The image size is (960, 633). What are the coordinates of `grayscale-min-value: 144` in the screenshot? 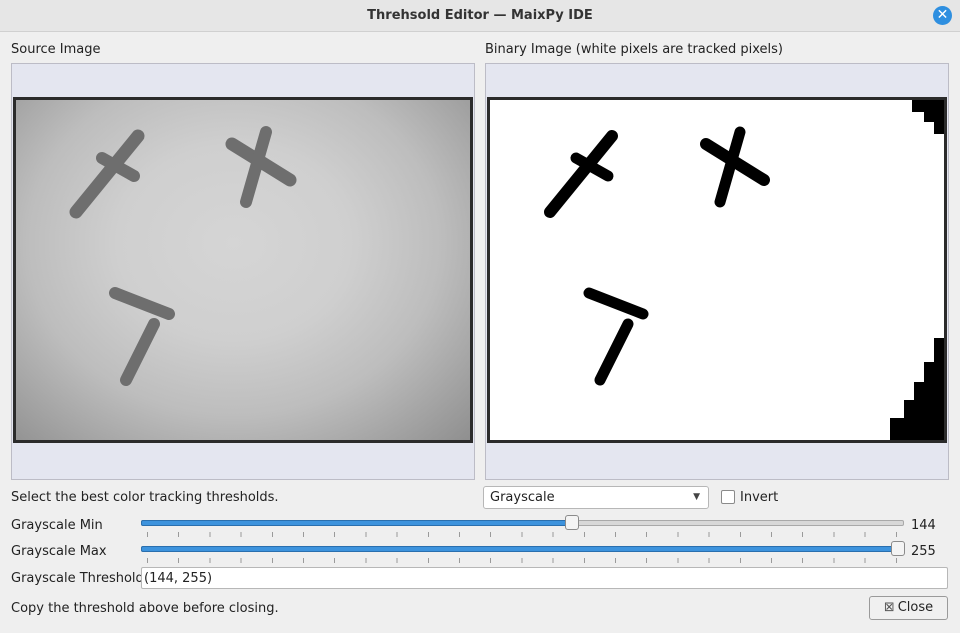 It's located at (923, 525).